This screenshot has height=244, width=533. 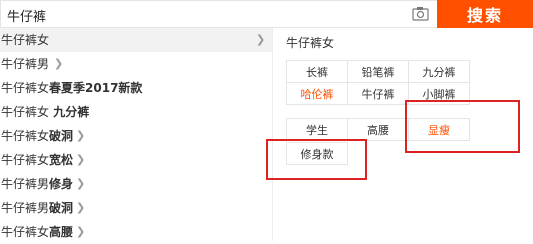 What do you see at coordinates (317, 71) in the screenshot?
I see `tag-button: 长裤` at bounding box center [317, 71].